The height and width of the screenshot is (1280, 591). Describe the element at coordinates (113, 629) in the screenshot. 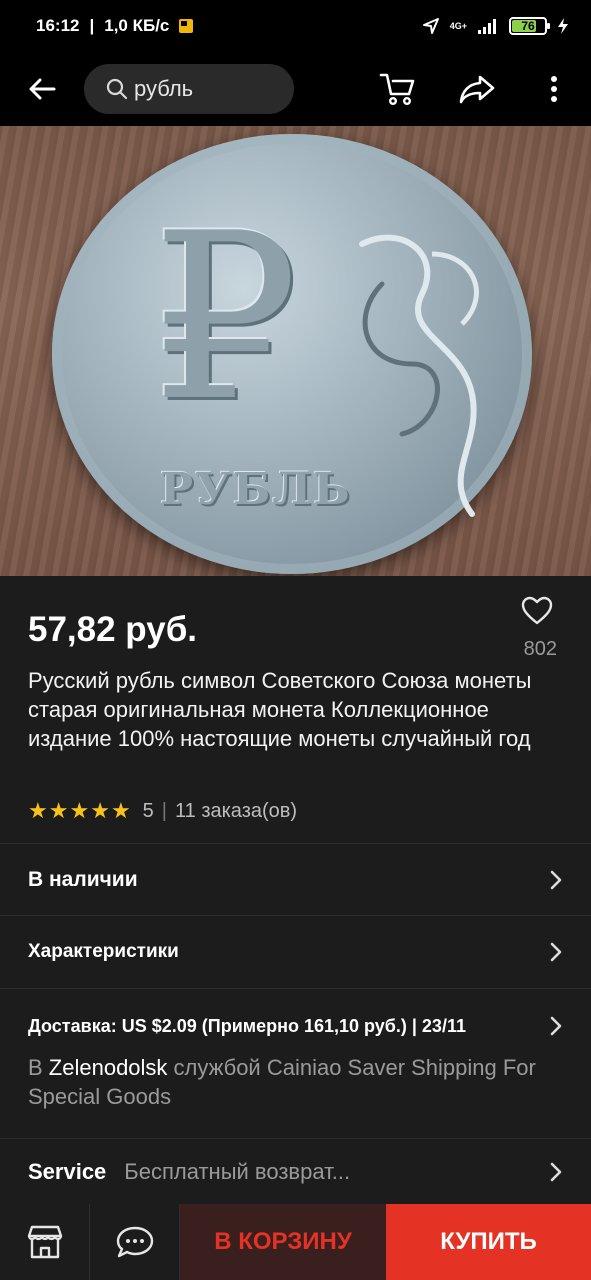

I see `product-price: 57,82 руб.` at that location.